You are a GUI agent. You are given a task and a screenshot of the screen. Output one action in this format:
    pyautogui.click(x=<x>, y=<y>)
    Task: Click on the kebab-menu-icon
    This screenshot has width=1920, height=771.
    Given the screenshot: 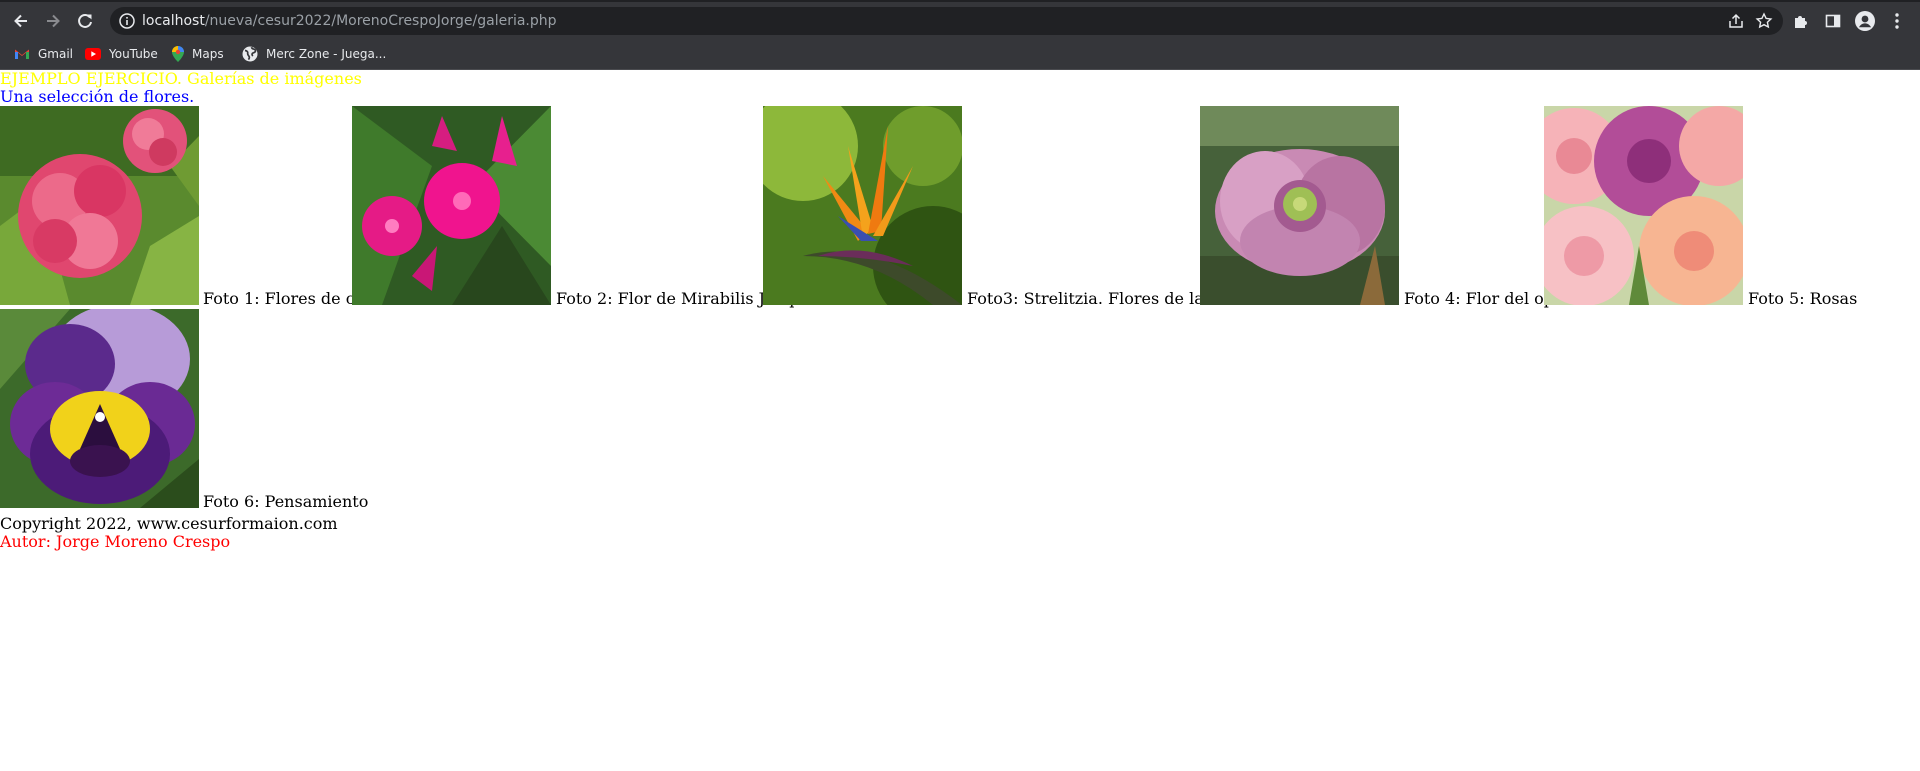 What is the action you would take?
    pyautogui.click(x=1897, y=21)
    